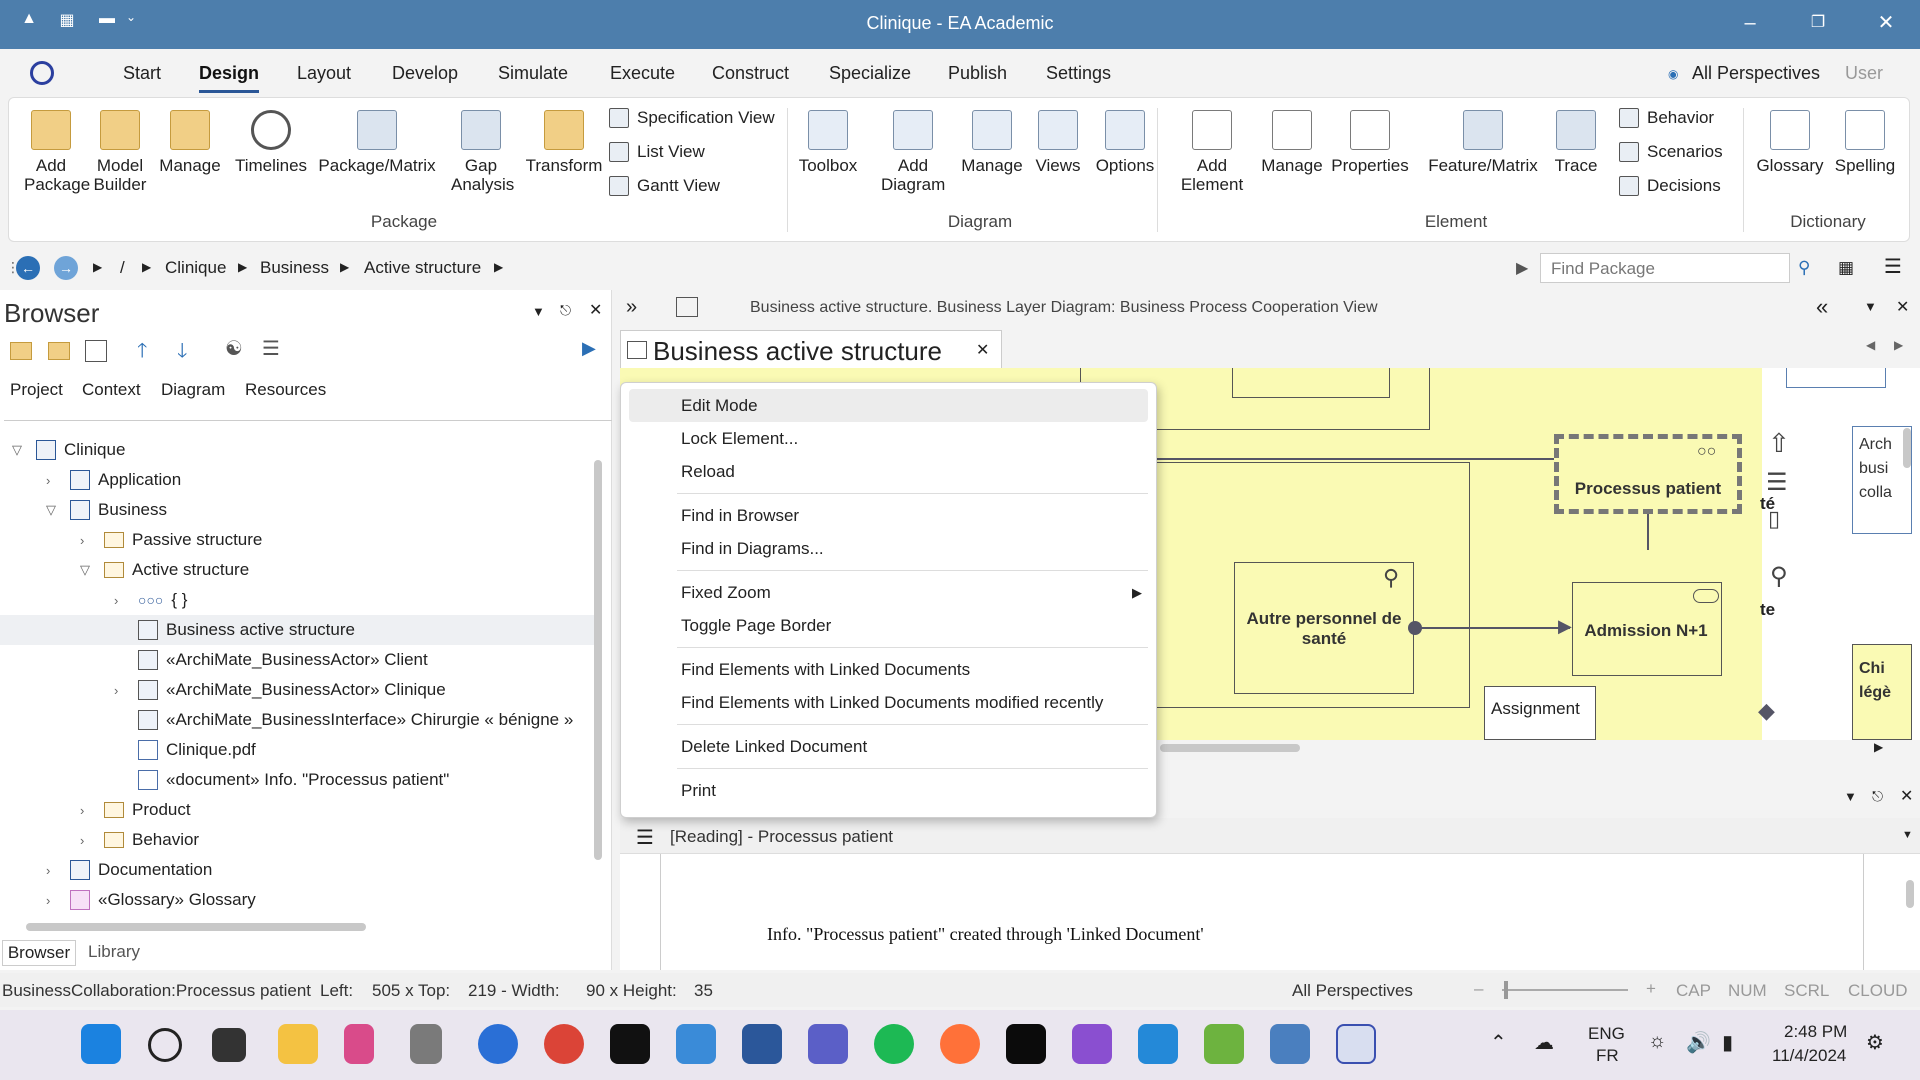 This screenshot has height=1080, width=1920. Describe the element at coordinates (101, 1044) in the screenshot. I see `windows-start-icon` at that location.